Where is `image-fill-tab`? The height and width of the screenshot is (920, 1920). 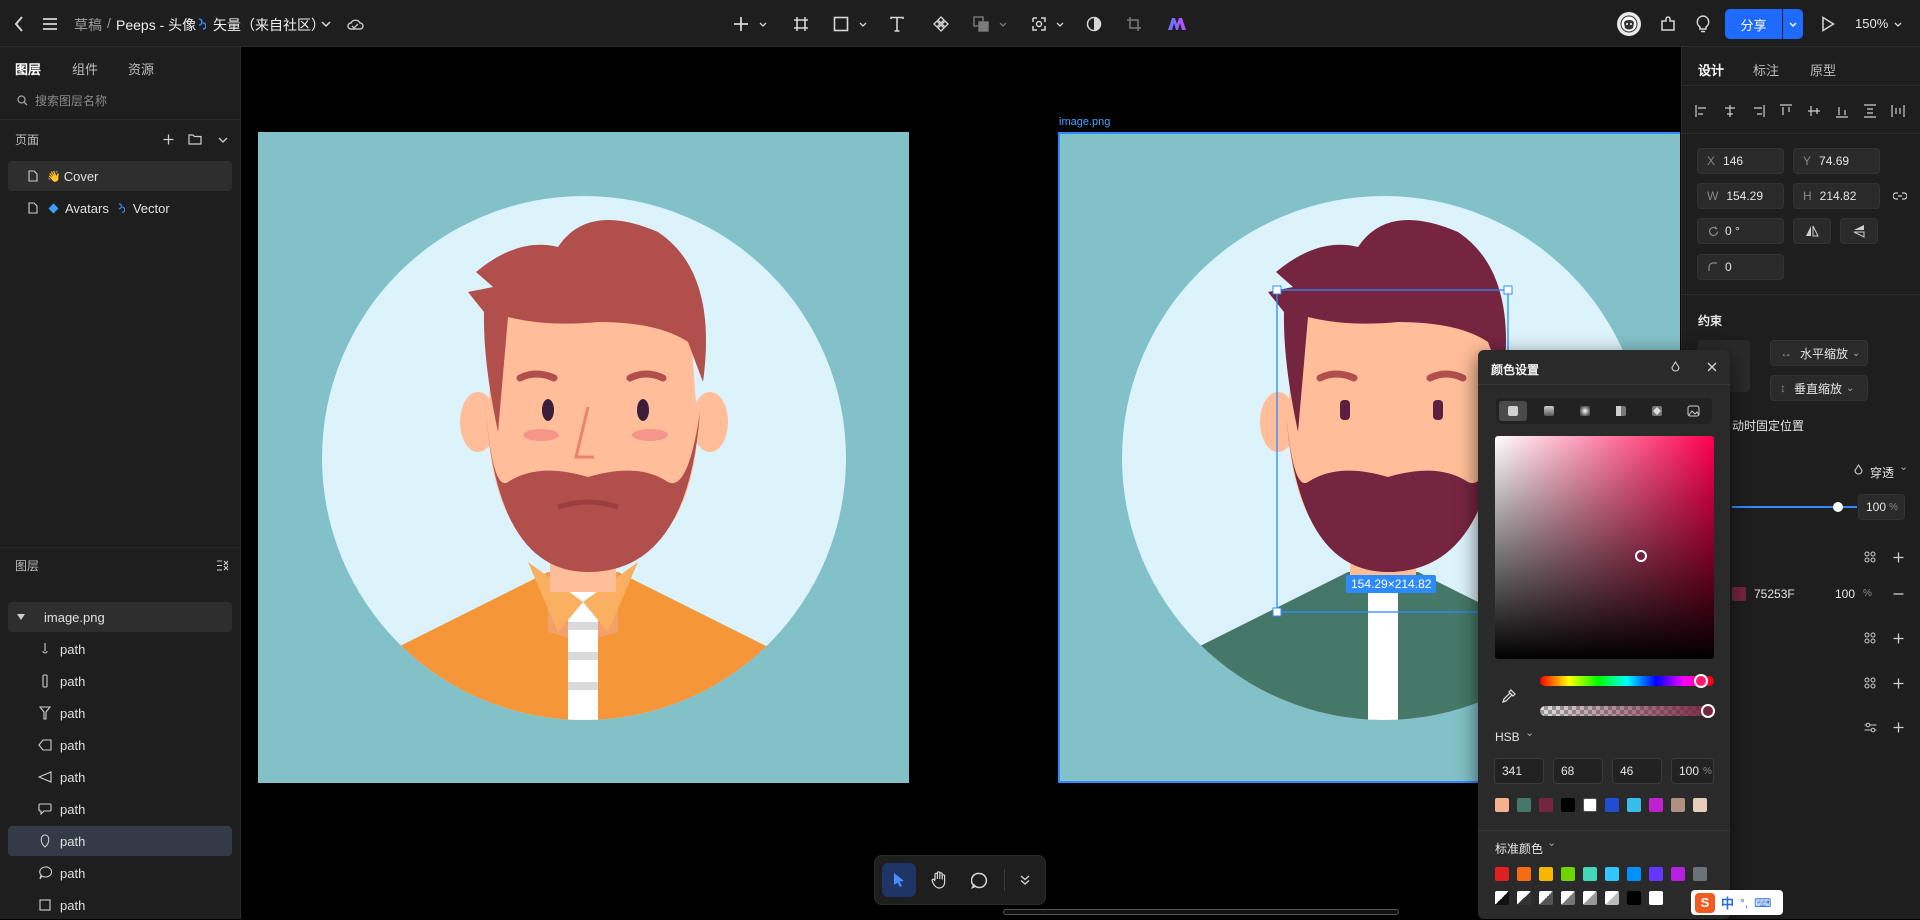 image-fill-tab is located at coordinates (1693, 411).